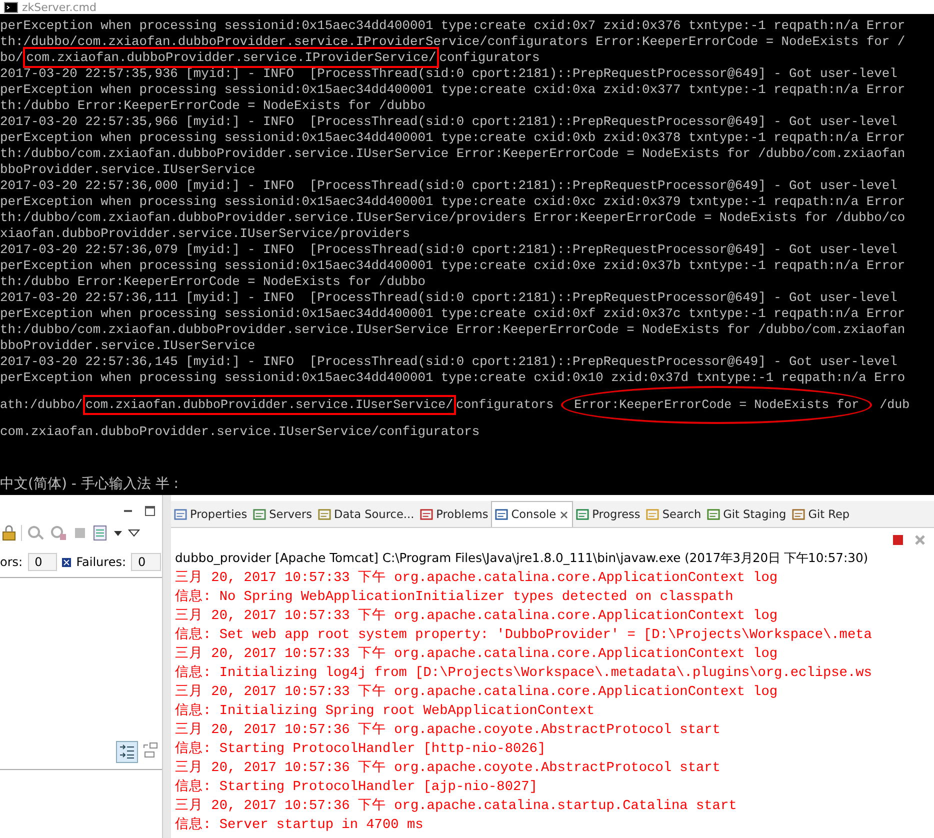 Image resolution: width=934 pixels, height=838 pixels. What do you see at coordinates (127, 752) in the screenshot?
I see `show-failures-icon` at bounding box center [127, 752].